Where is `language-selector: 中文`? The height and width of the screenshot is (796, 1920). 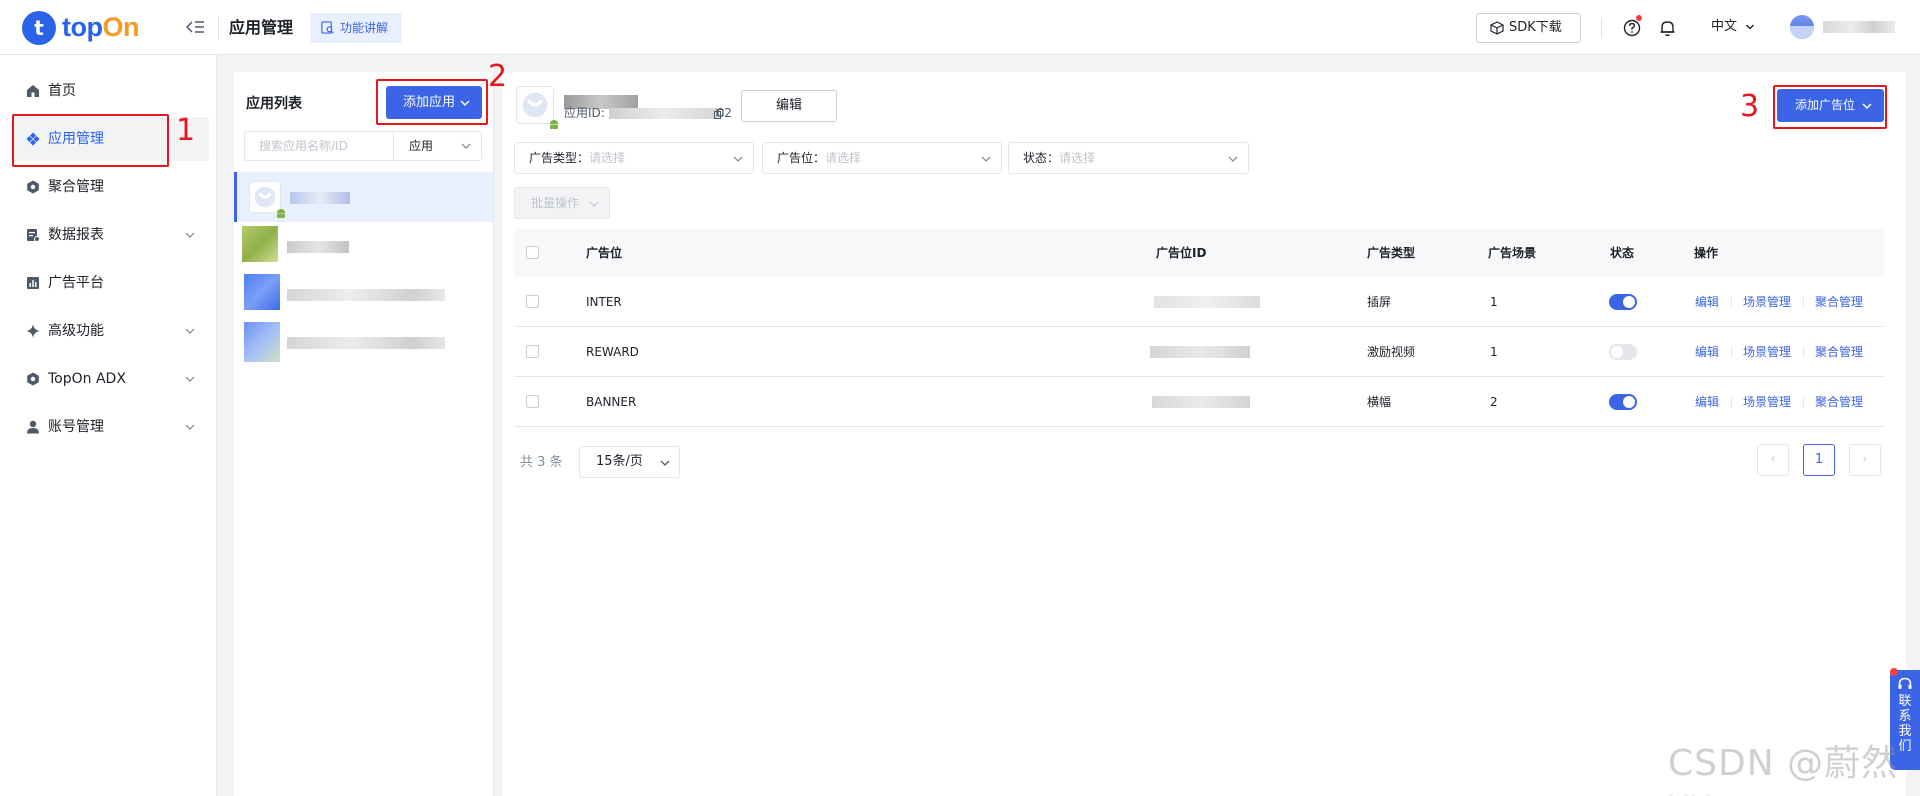
language-selector: 中文 is located at coordinates (1732, 27).